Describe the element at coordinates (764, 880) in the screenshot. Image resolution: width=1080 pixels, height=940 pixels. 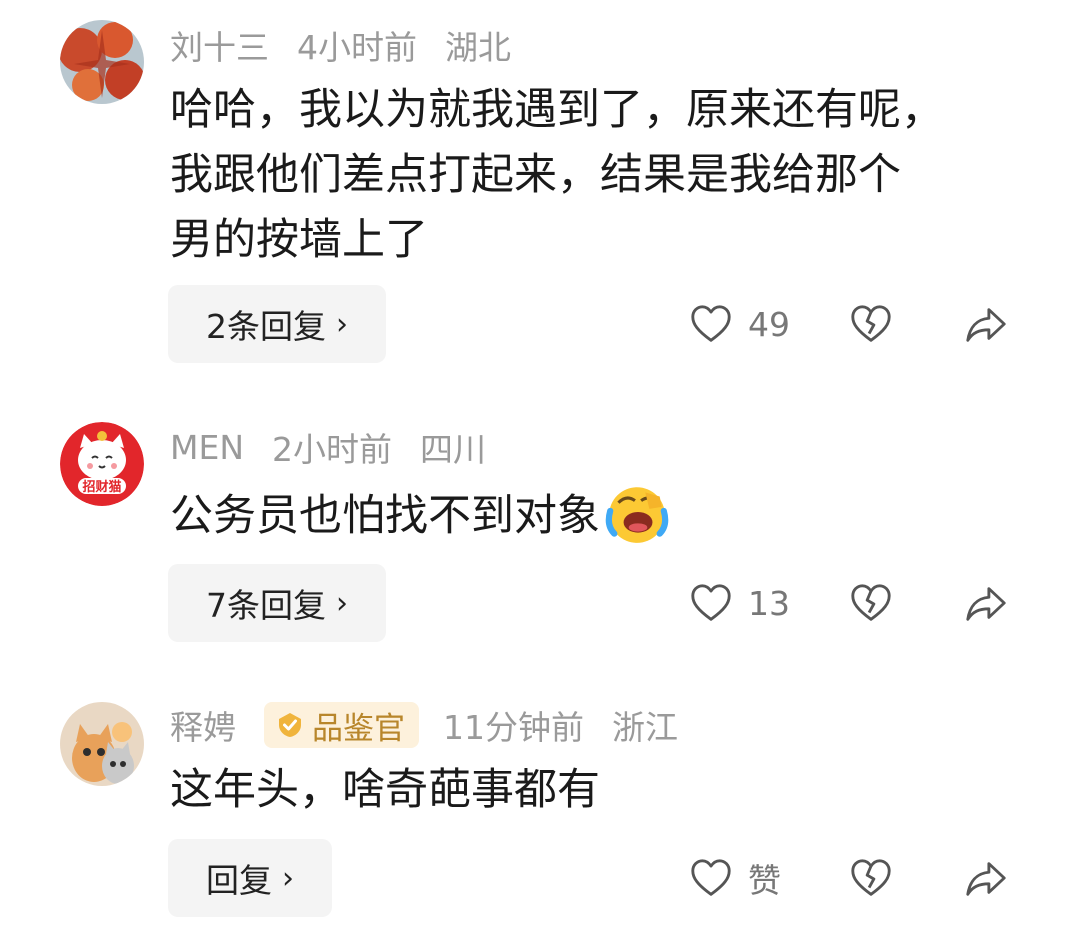
I see `like-label: 赞` at that location.